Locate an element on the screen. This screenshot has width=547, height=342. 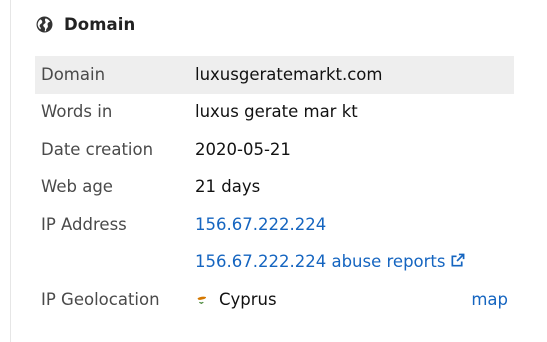
ip-geolocation-cell: Cyprus map is located at coordinates (354, 300).